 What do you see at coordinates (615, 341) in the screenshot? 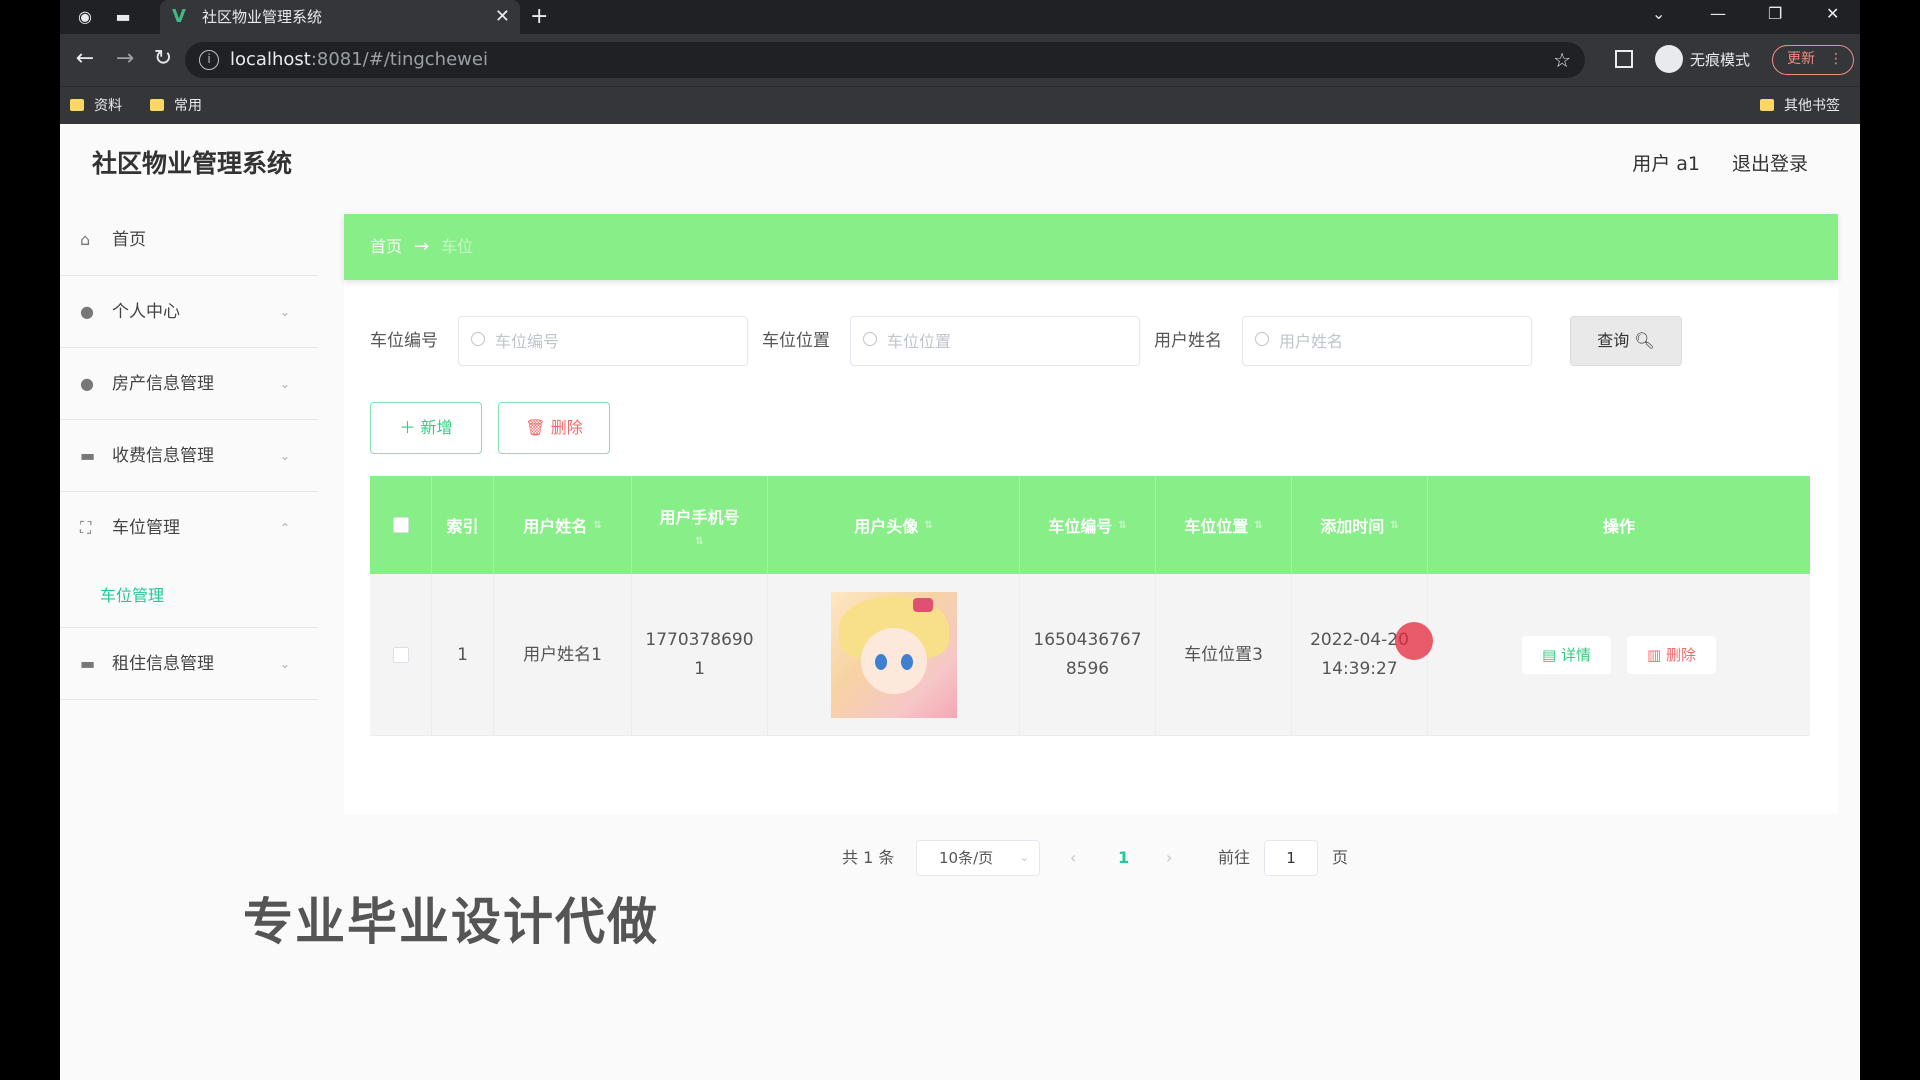
I see `search-input-code` at bounding box center [615, 341].